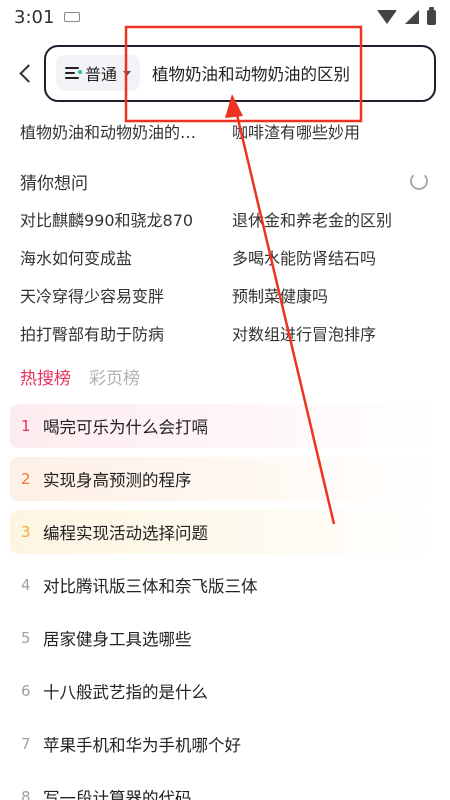 The width and height of the screenshot is (450, 800). I want to click on hot-rank: 4, so click(26, 585).